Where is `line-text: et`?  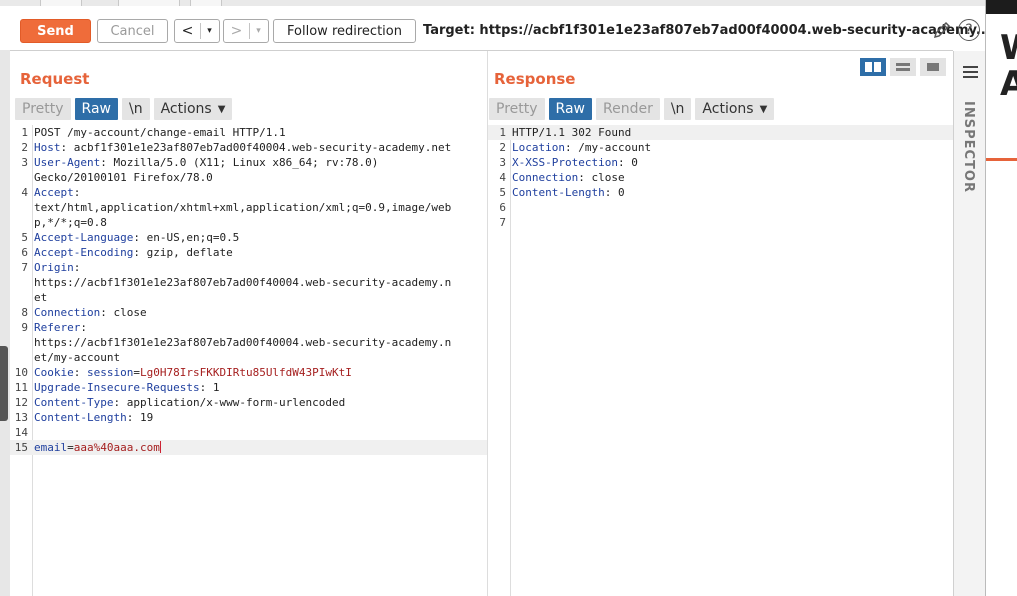 line-text: et is located at coordinates (40, 297).